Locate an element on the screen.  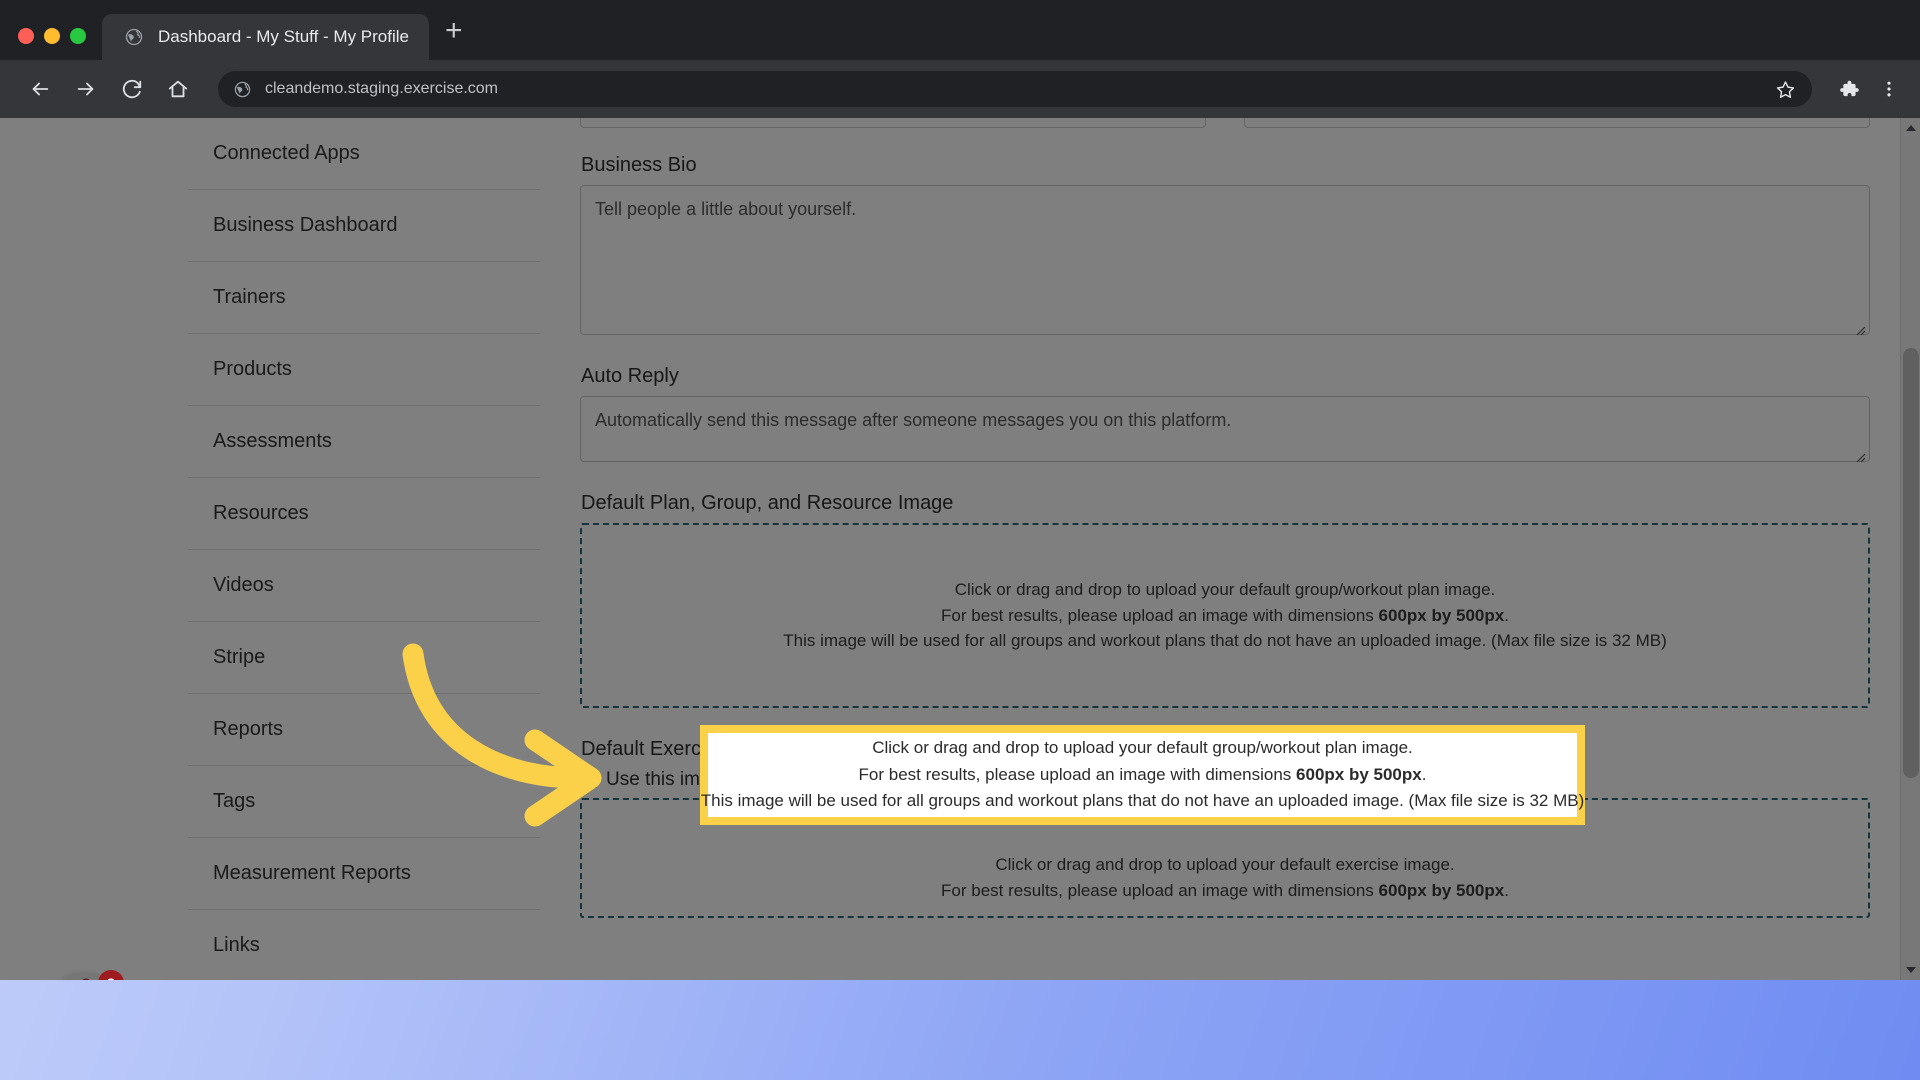
sidebar-item-stripe: Stripe is located at coordinates (364, 658).